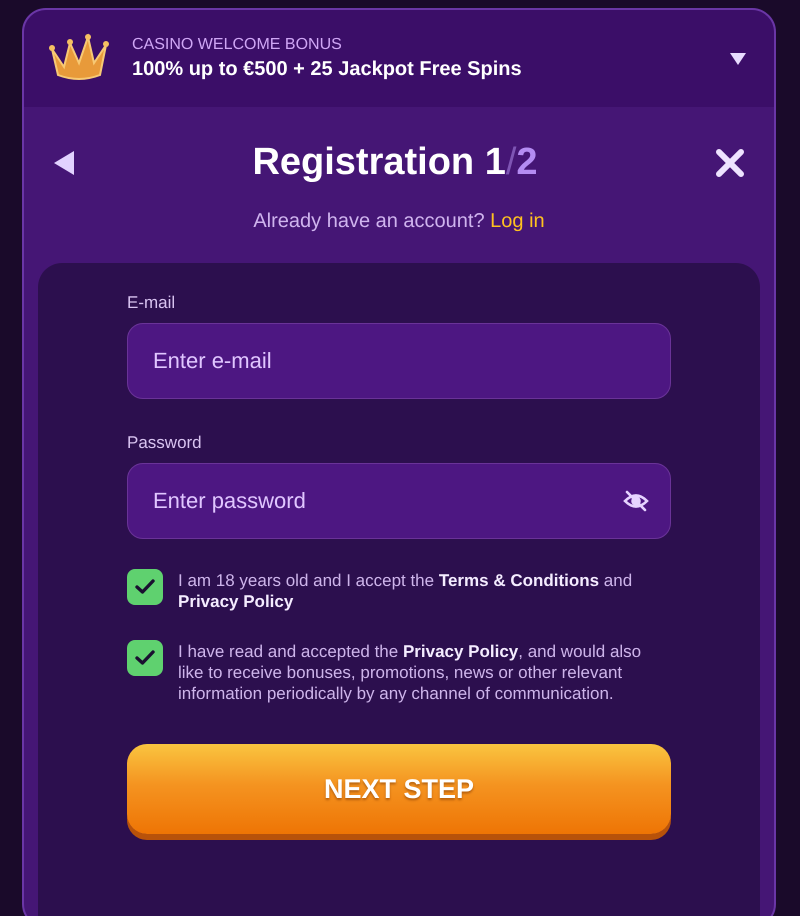  Describe the element at coordinates (395, 162) in the screenshot. I see `registration-title: Registration 1/2` at that location.